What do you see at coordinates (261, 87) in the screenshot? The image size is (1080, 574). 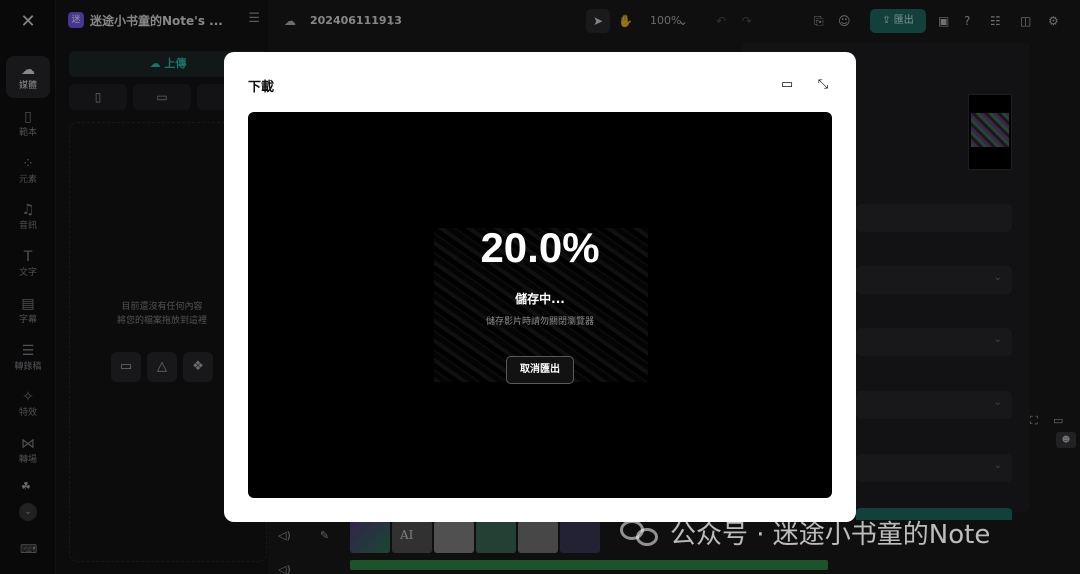 I see `modal-title: 下載` at bounding box center [261, 87].